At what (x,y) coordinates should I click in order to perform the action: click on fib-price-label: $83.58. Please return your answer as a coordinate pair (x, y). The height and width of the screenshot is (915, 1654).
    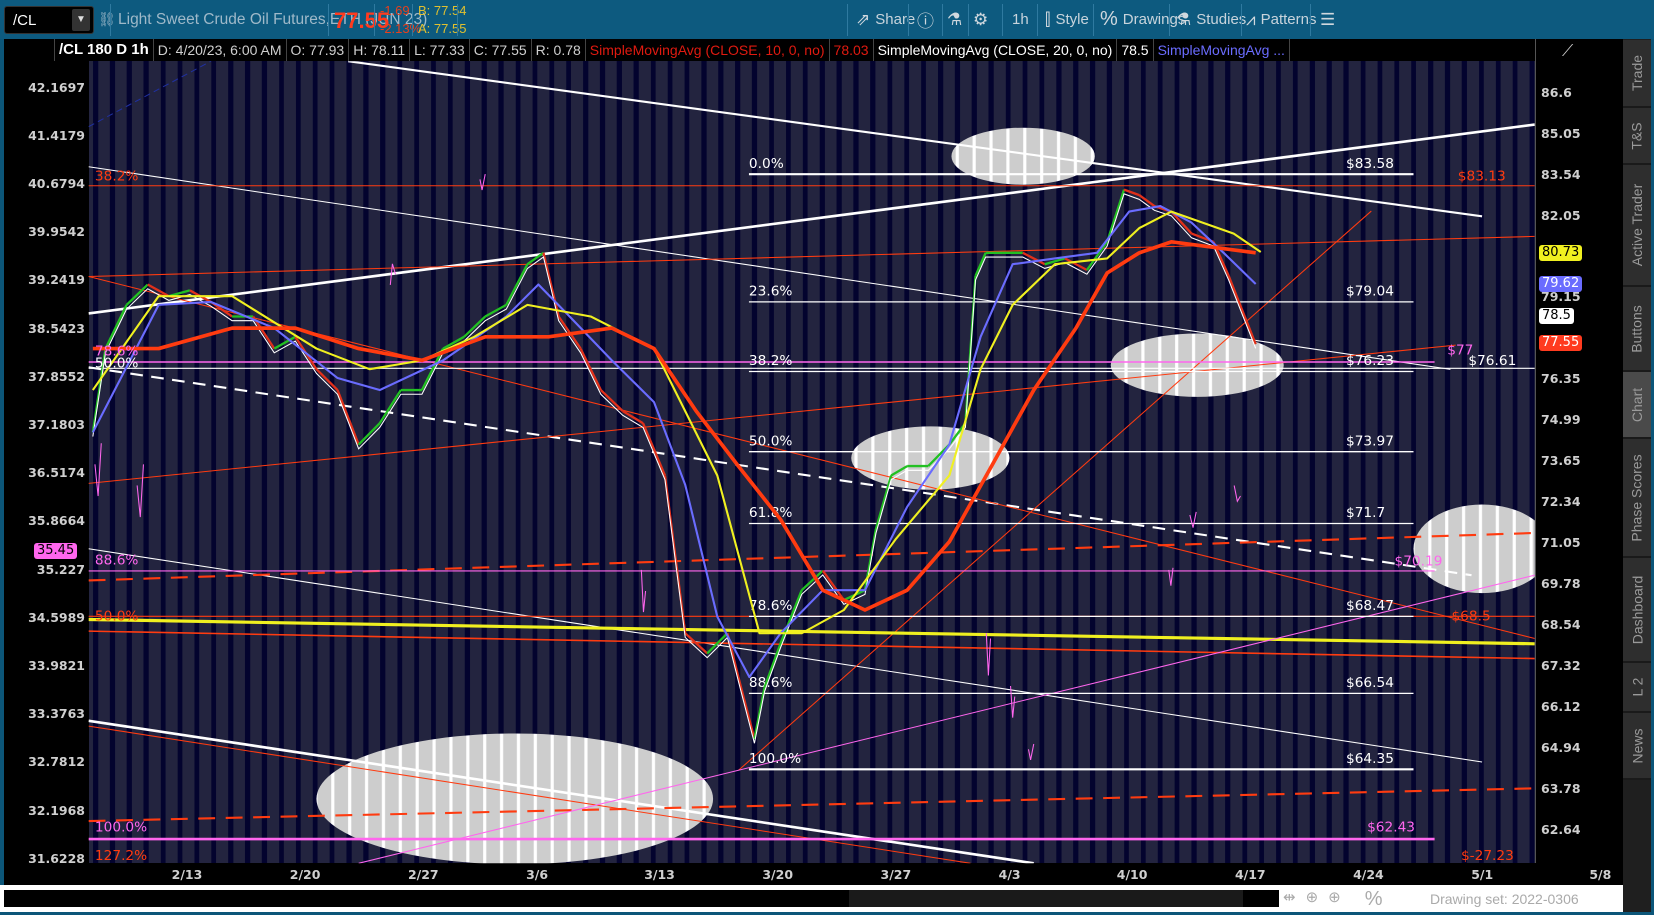
    Looking at the image, I should click on (1370, 164).